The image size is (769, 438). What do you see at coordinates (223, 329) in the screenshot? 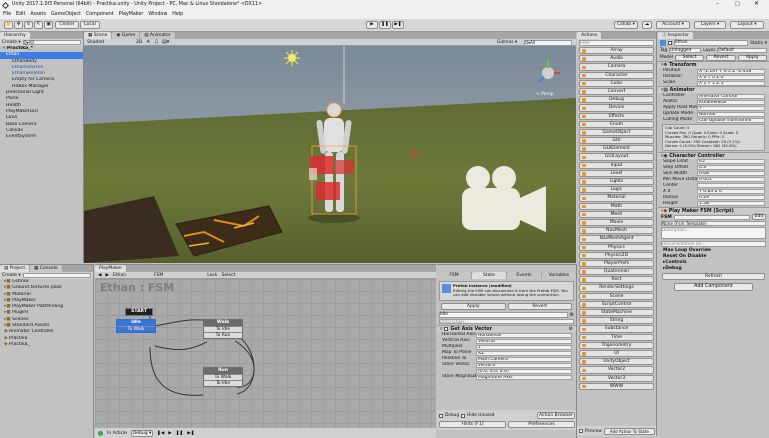
I see `state-walk: Walk To Idle To Run` at bounding box center [223, 329].